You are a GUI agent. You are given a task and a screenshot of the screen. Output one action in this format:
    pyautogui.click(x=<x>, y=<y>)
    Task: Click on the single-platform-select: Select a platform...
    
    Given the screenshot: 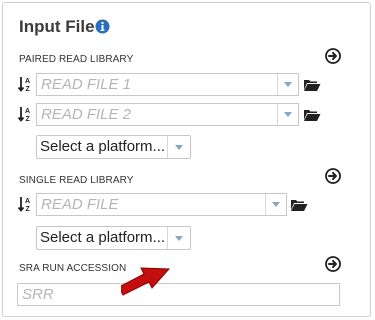 What is the action you would take?
    pyautogui.click(x=113, y=238)
    